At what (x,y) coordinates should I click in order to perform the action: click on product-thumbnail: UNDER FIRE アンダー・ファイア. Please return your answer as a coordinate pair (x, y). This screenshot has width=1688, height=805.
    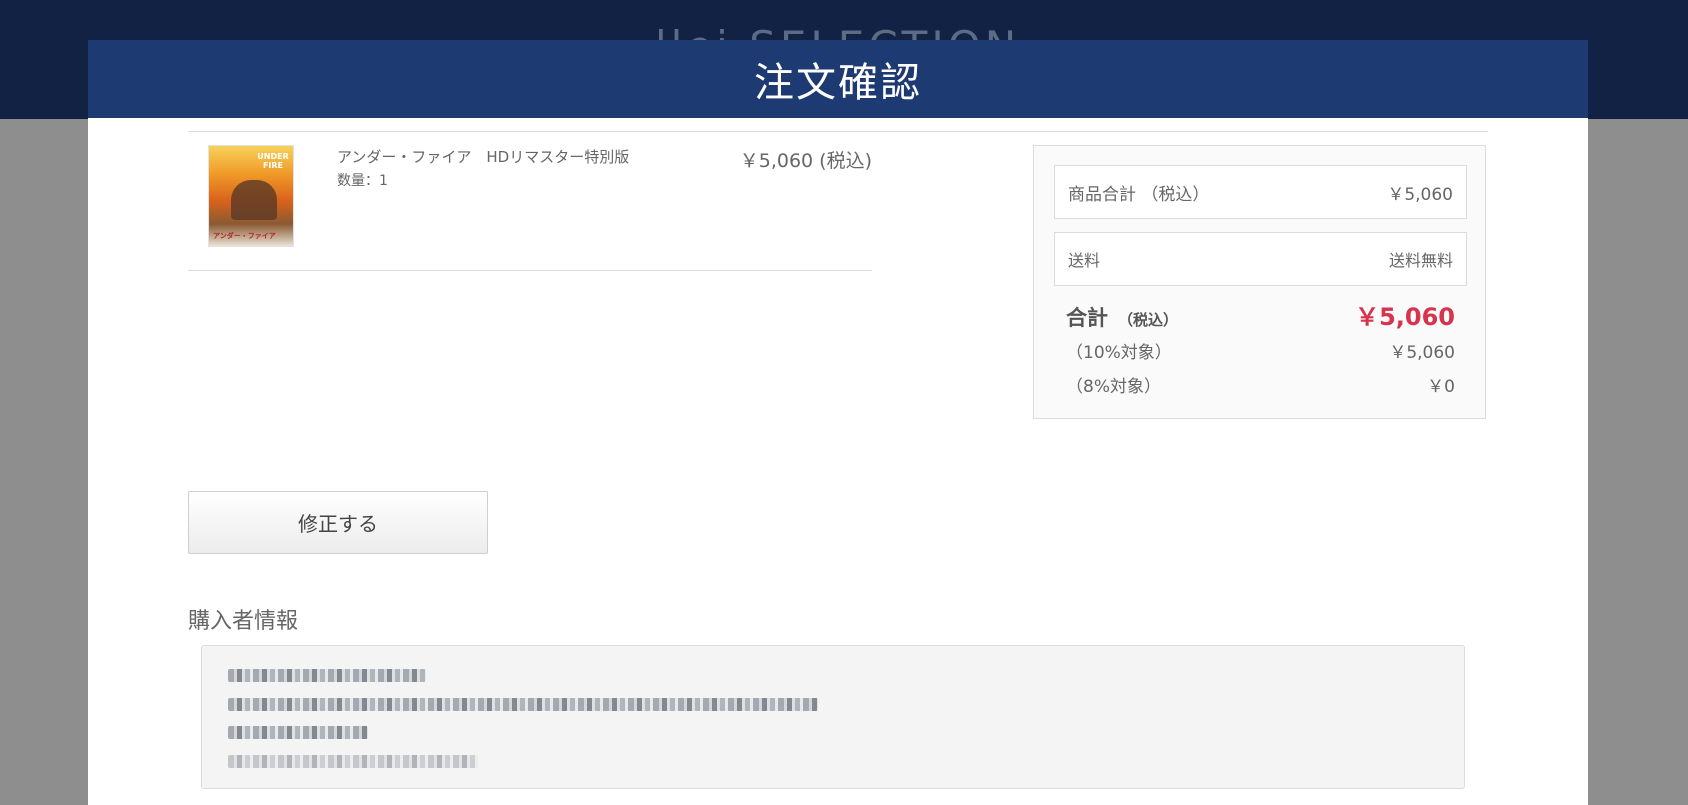
    Looking at the image, I should click on (251, 196).